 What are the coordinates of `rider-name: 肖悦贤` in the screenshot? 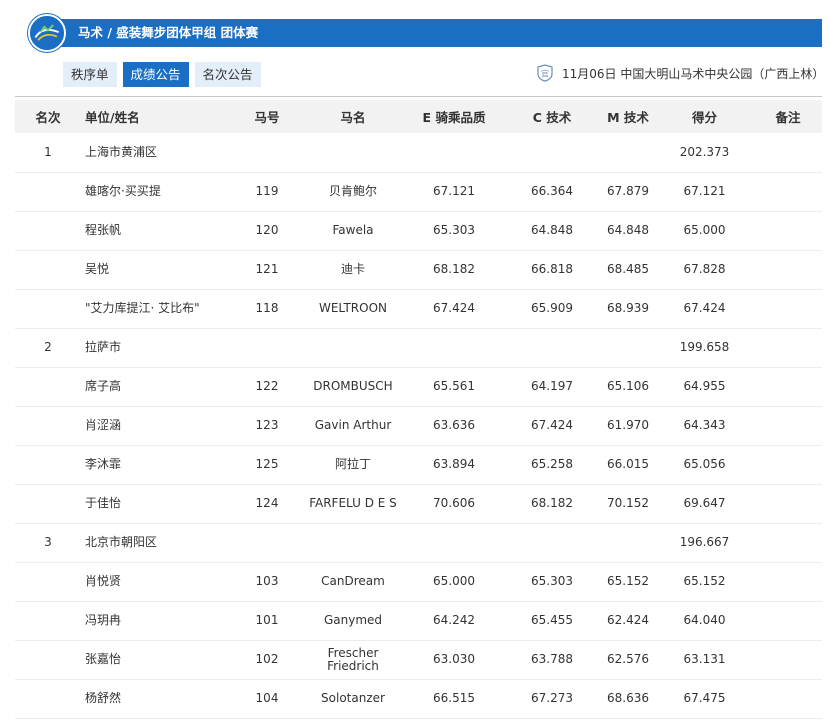 It's located at (157, 582).